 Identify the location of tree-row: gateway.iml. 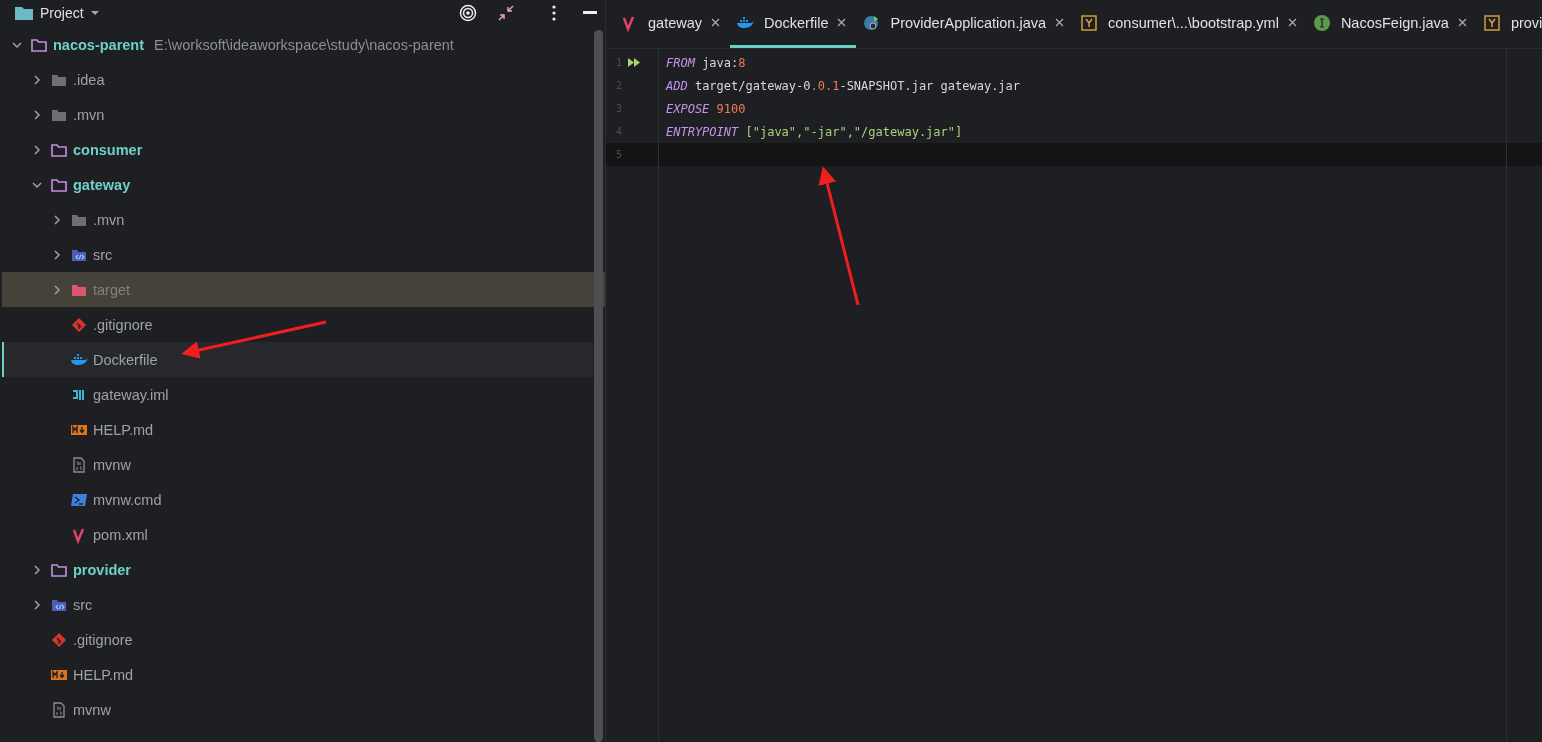
(297, 394).